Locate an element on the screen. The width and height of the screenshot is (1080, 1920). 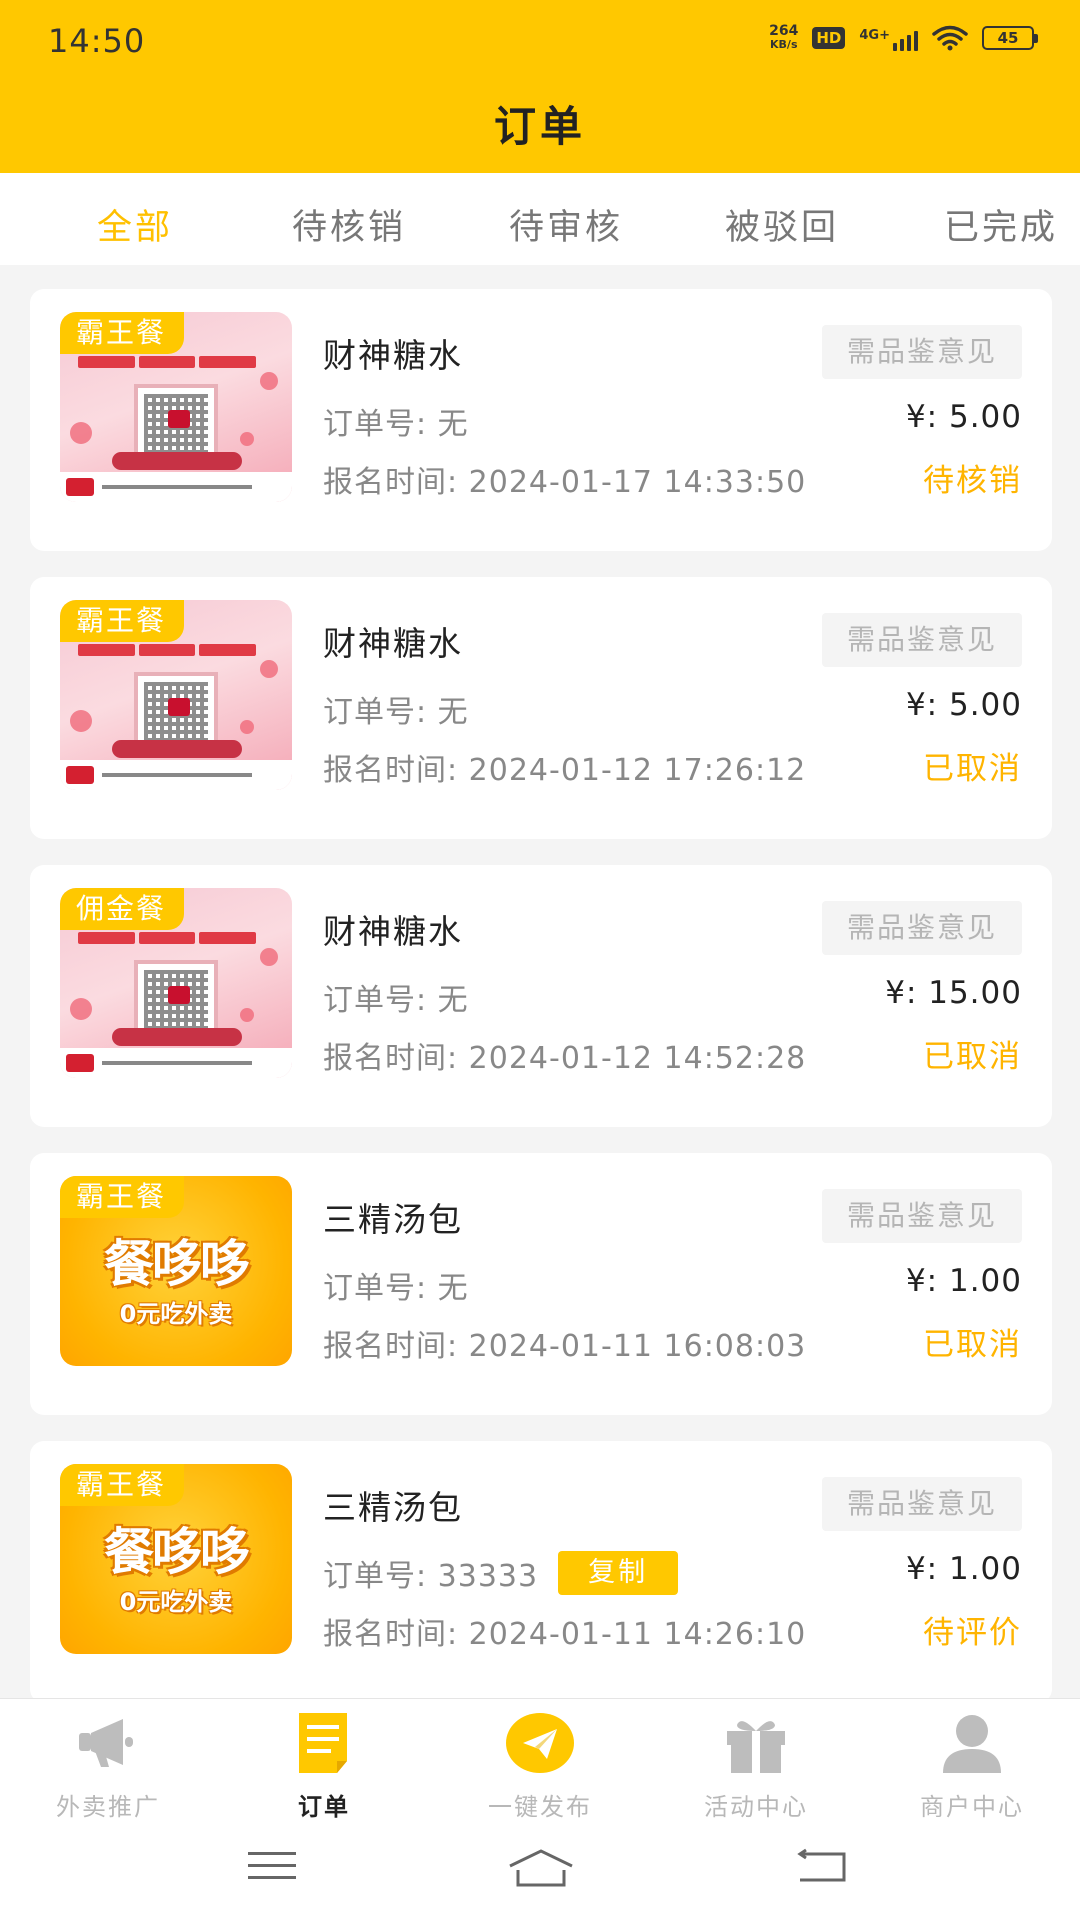
nav-label: 订单 is located at coordinates (324, 1807).